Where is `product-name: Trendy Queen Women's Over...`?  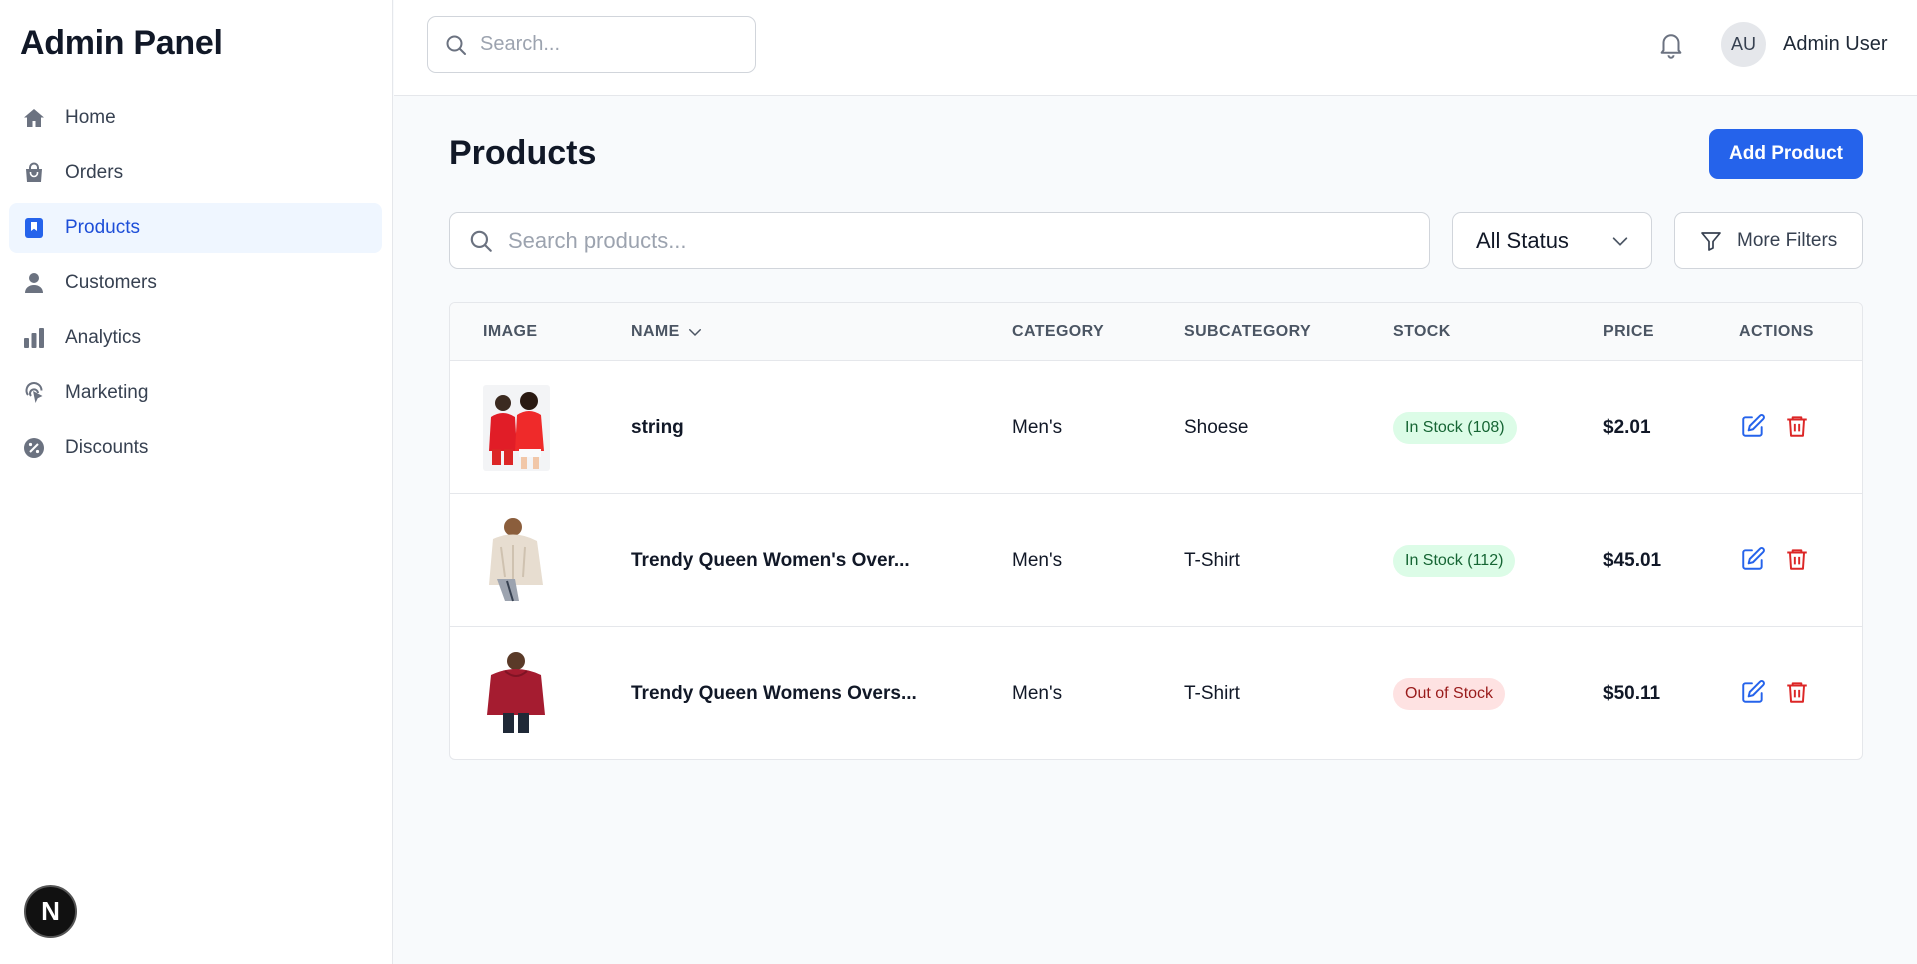 product-name: Trendy Queen Women's Over... is located at coordinates (770, 561).